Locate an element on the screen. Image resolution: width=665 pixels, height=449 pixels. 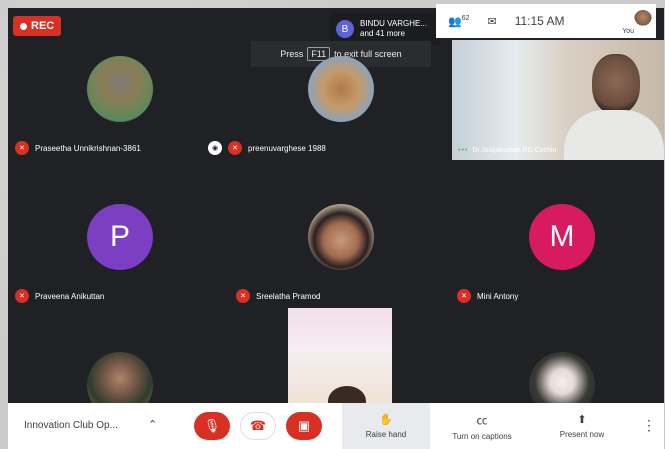
mic-off-icon: 🎙 is located at coordinates (212, 425).